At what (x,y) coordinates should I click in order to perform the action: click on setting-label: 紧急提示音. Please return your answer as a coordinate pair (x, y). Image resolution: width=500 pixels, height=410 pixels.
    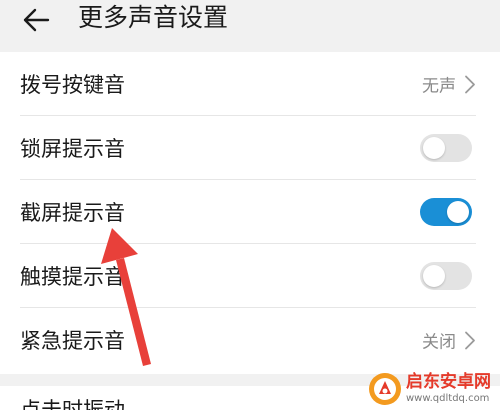
    Looking at the image, I should click on (72, 341).